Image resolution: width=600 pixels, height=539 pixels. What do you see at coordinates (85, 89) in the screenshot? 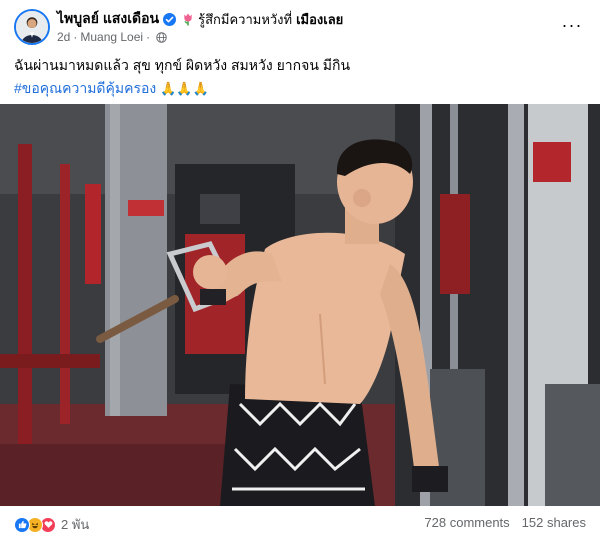
I see `hashtag-link: #ขอคุณความดีคุ้มครอง` at bounding box center [85, 89].